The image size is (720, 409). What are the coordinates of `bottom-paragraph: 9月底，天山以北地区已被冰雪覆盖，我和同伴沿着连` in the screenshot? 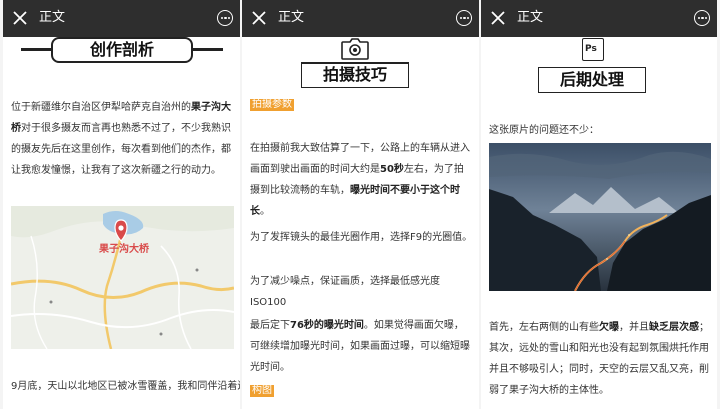 It's located at (125, 386).